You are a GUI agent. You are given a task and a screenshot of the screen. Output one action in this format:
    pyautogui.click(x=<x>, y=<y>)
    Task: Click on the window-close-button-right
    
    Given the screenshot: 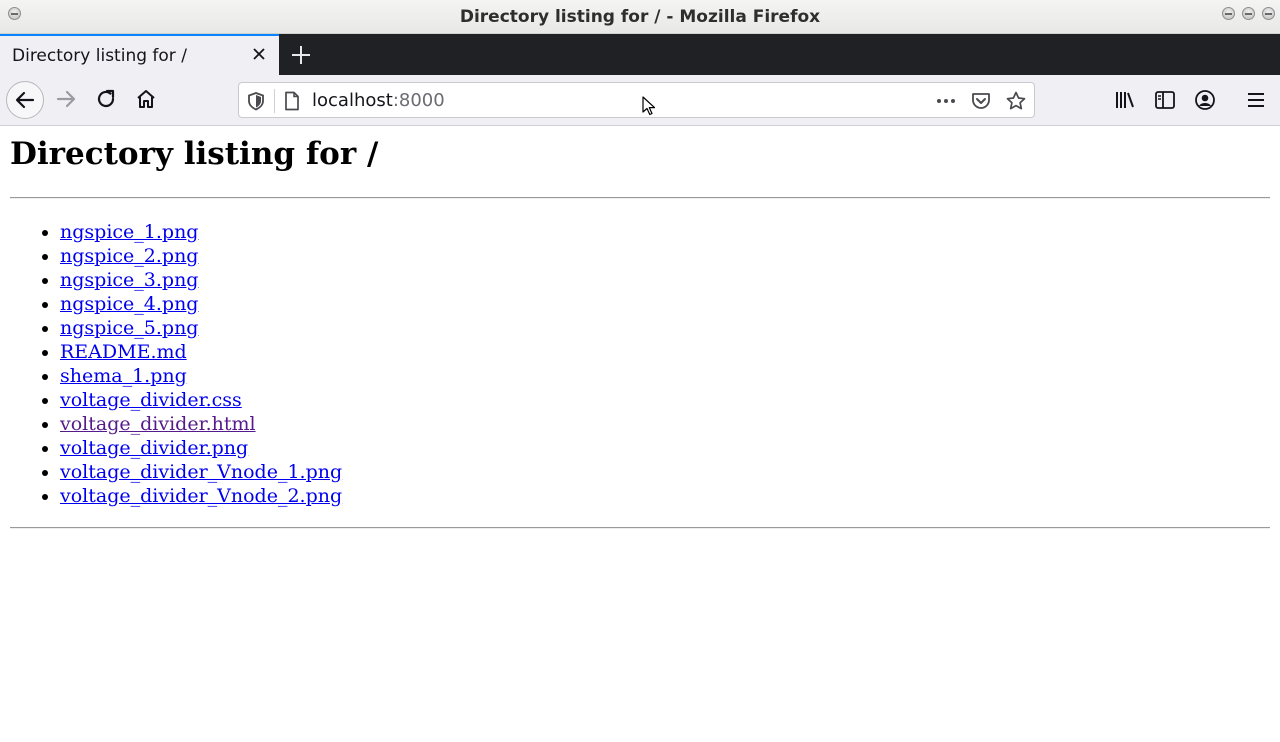 What is the action you would take?
    pyautogui.click(x=1268, y=13)
    